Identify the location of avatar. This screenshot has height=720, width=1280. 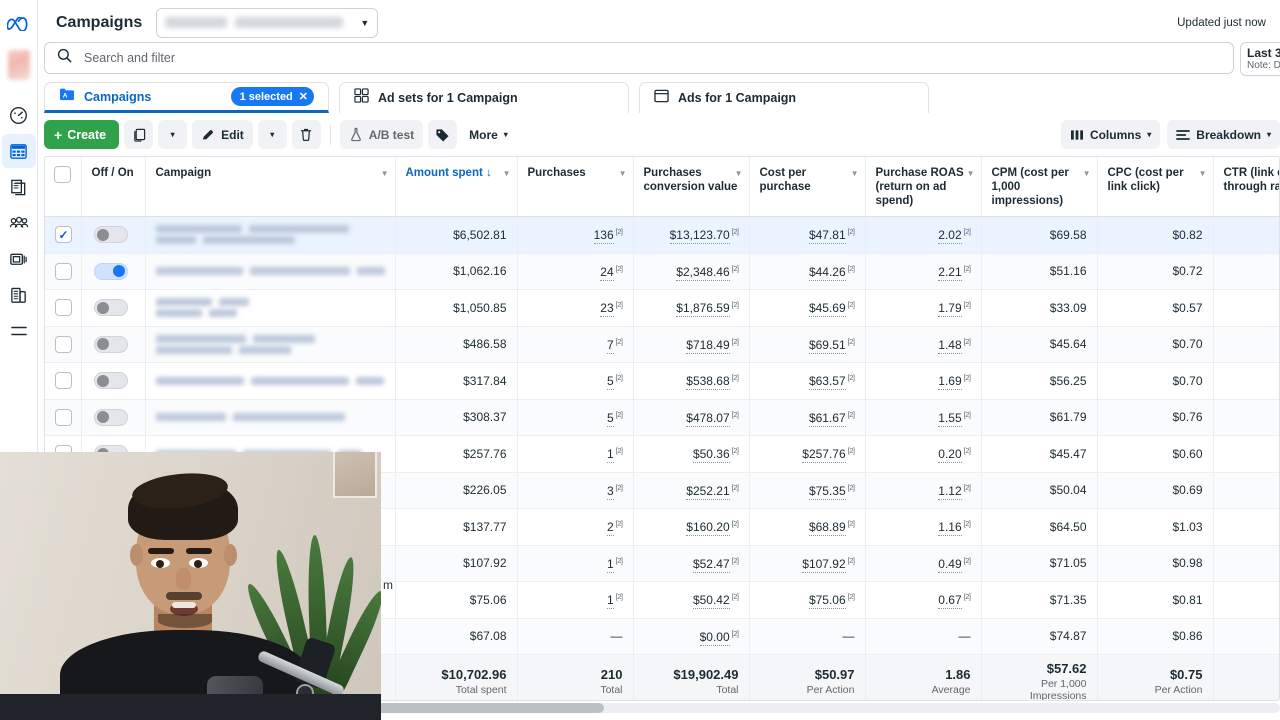
(18, 65).